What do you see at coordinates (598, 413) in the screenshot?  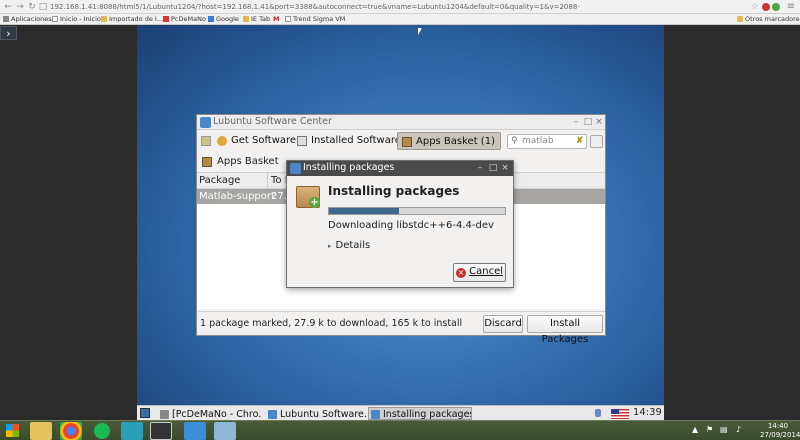 I see `network-icon` at bounding box center [598, 413].